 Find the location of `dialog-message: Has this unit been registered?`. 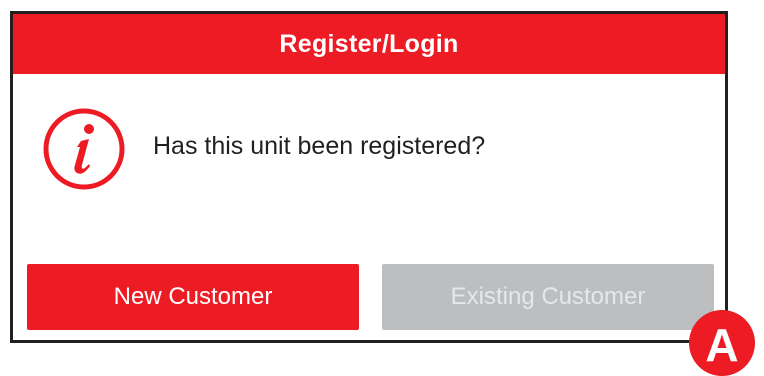

dialog-message: Has this unit been registered? is located at coordinates (319, 146).